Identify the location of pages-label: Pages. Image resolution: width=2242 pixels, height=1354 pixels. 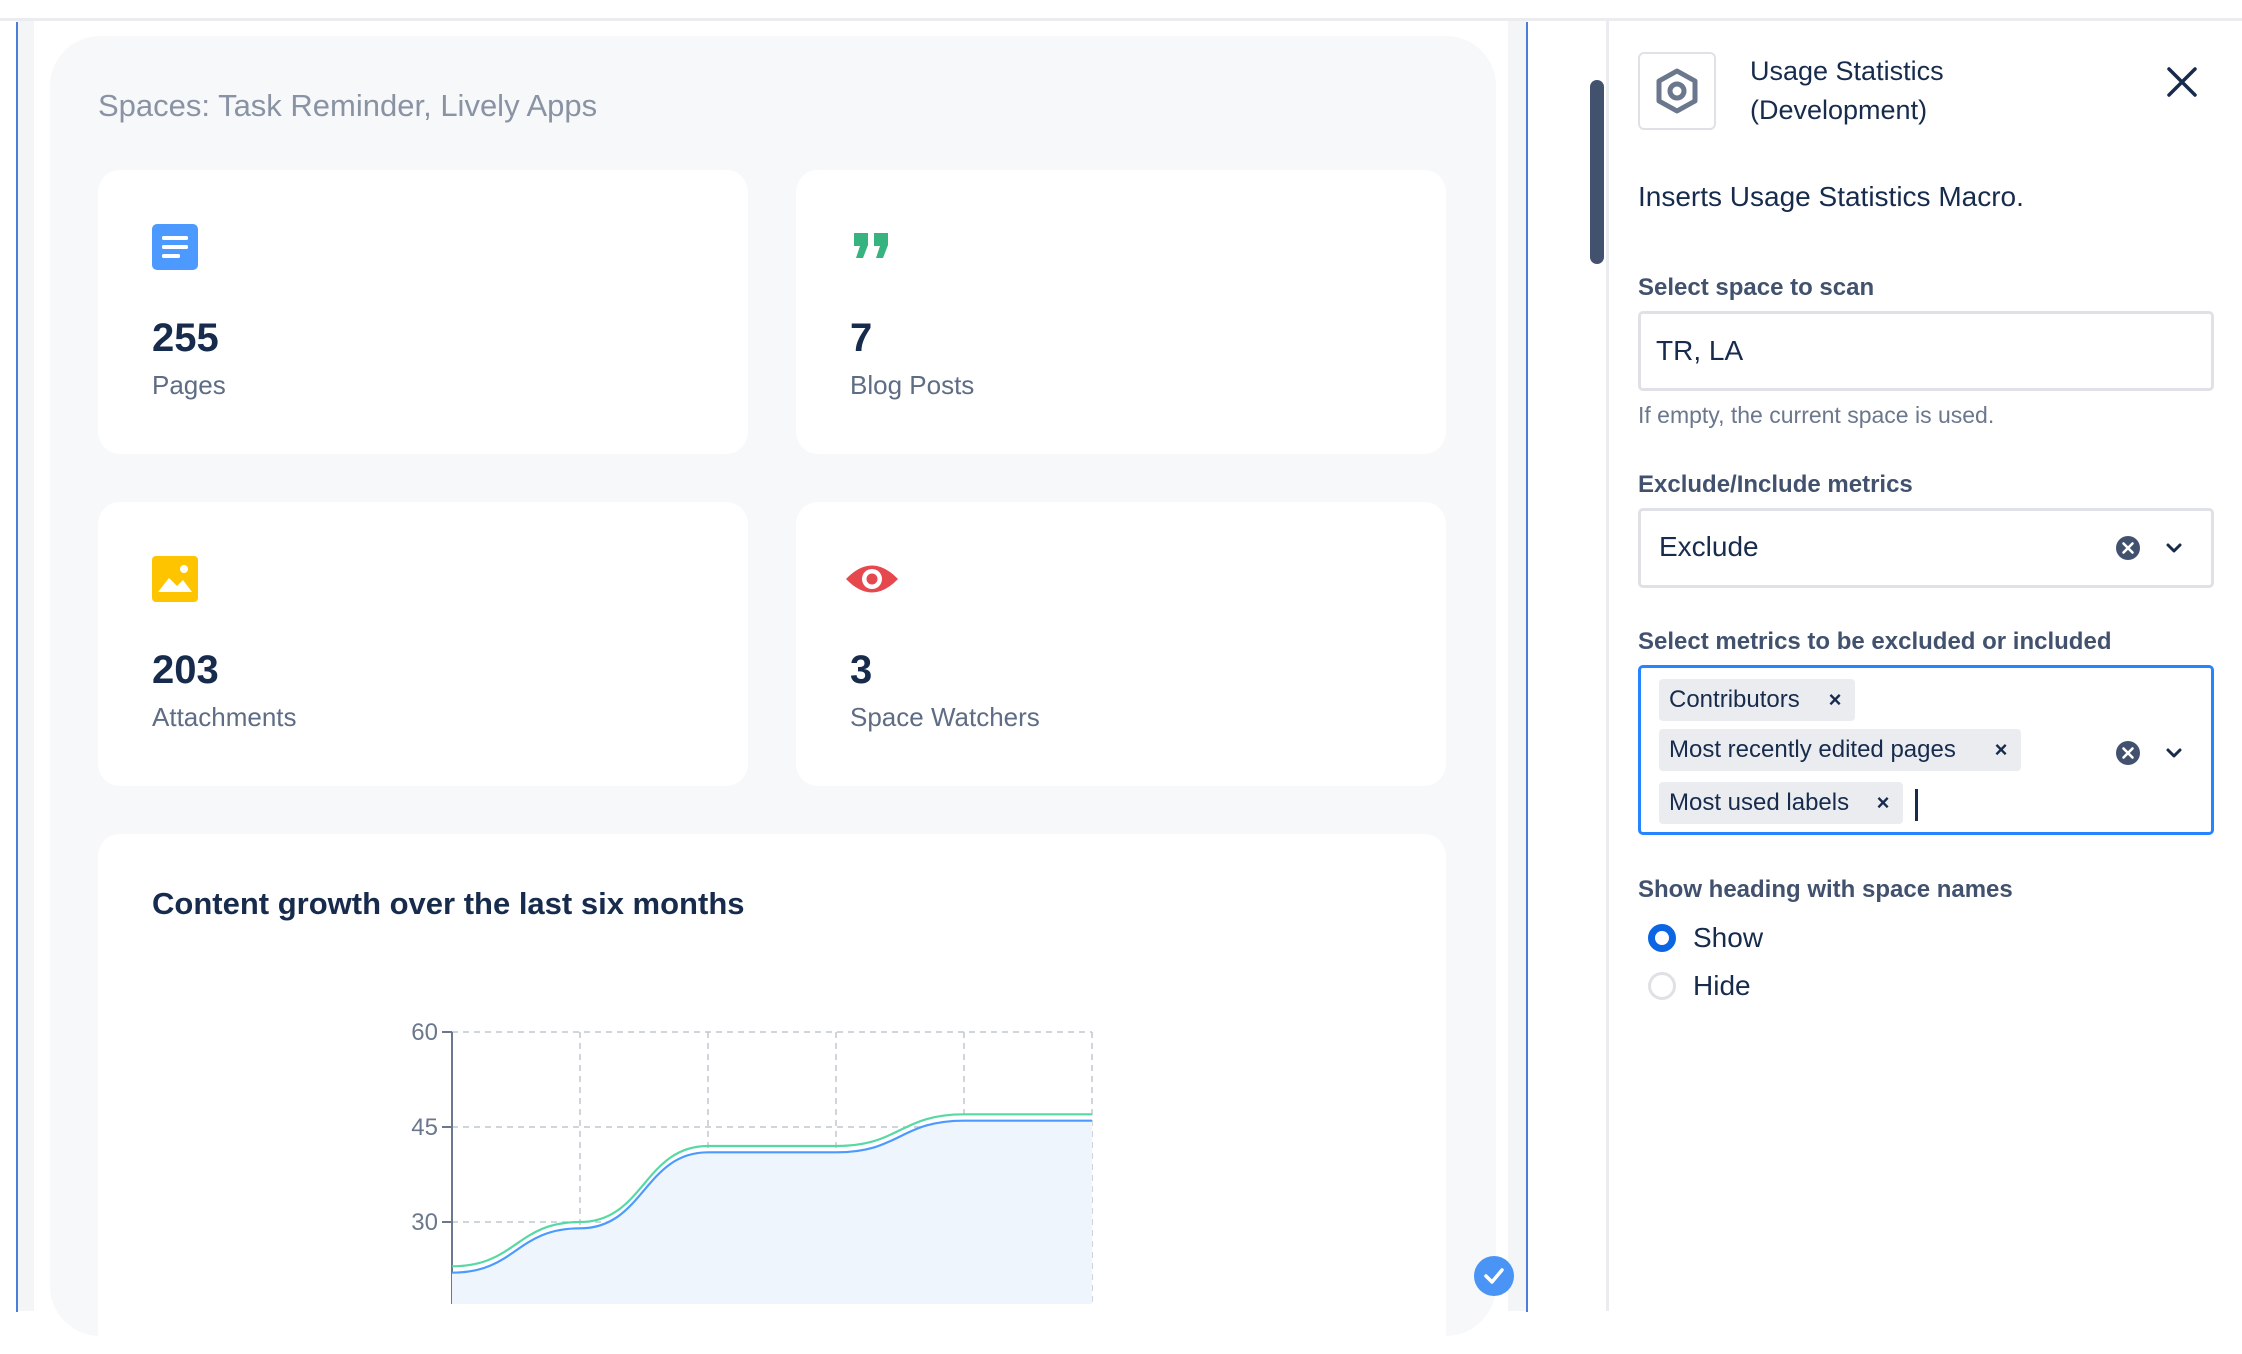
(189, 385).